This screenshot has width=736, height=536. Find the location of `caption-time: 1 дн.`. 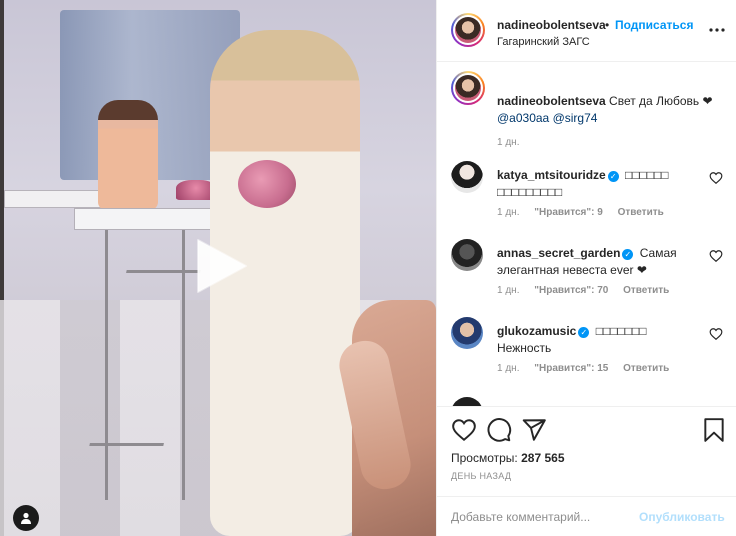

caption-time: 1 дн. is located at coordinates (508, 142).